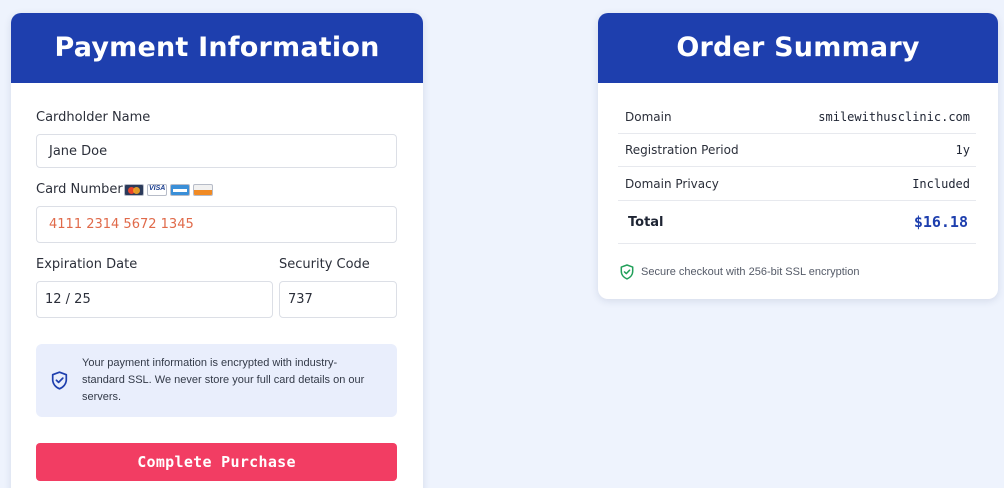  Describe the element at coordinates (87, 264) in the screenshot. I see `expiration-date-label: Expiration Date` at that location.